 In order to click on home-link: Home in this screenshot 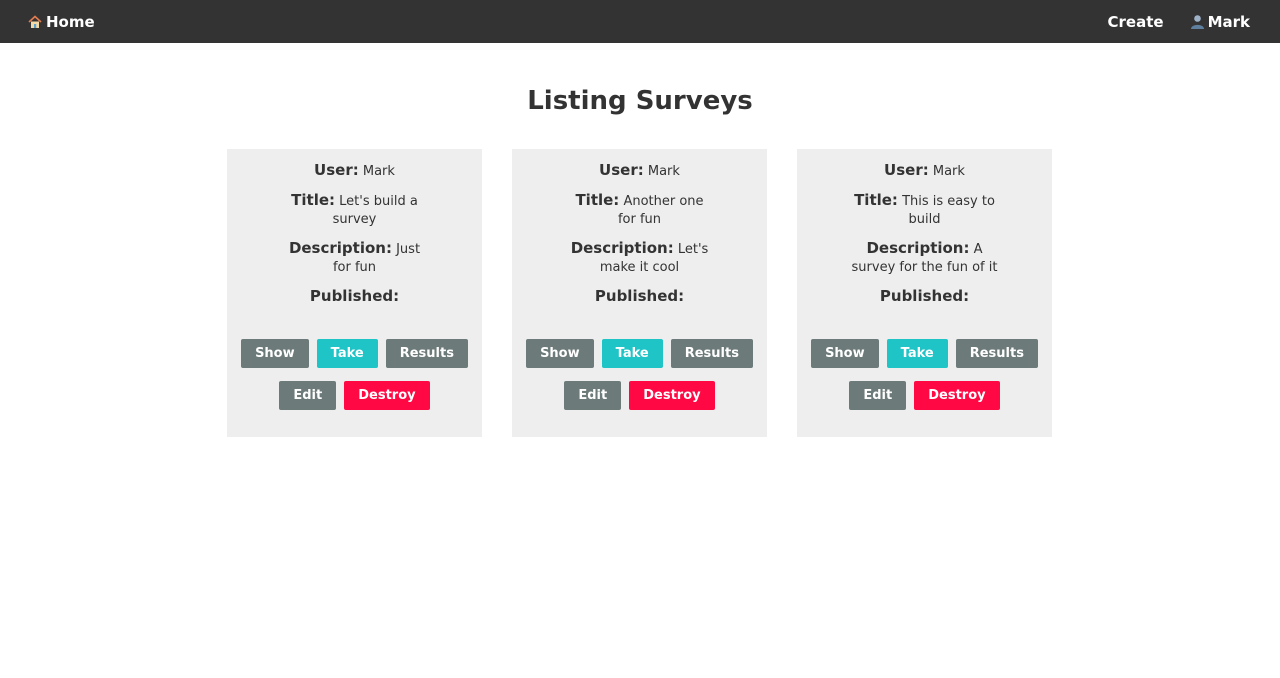, I will do `click(61, 21)`.